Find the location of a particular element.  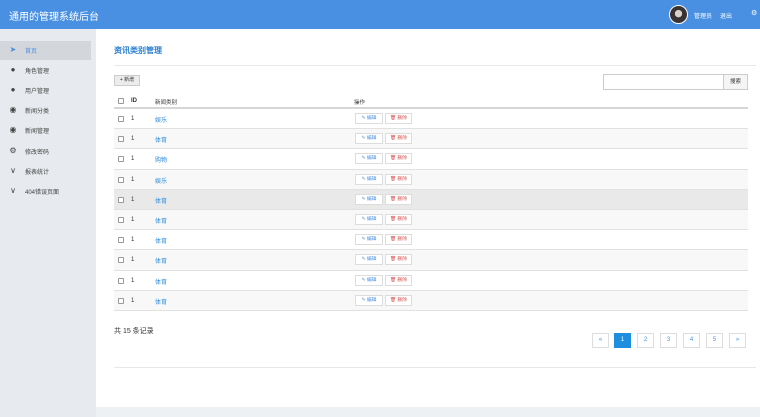

sidebar-item-404: ∨ 404错误页面 is located at coordinates (45, 191).